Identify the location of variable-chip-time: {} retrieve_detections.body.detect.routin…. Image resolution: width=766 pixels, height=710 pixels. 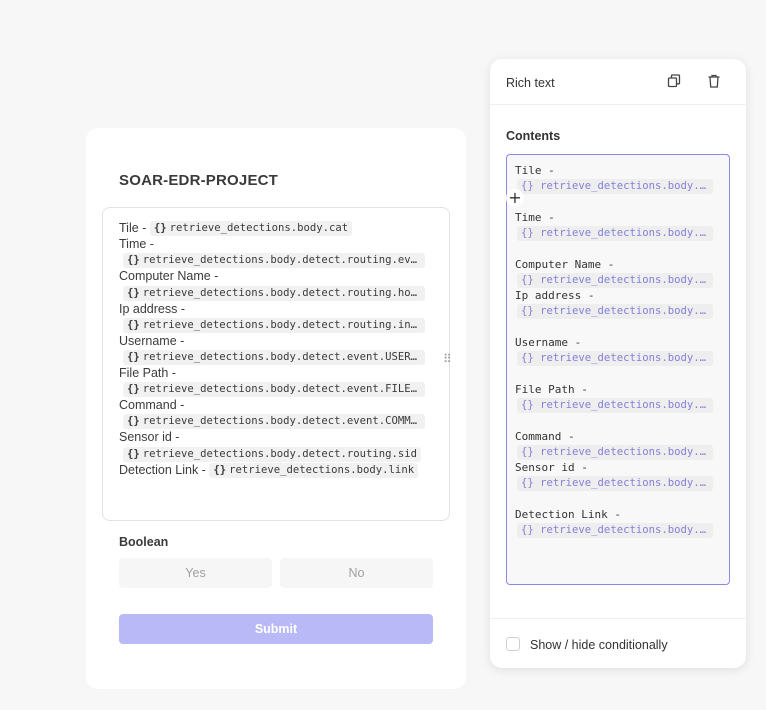
(274, 261).